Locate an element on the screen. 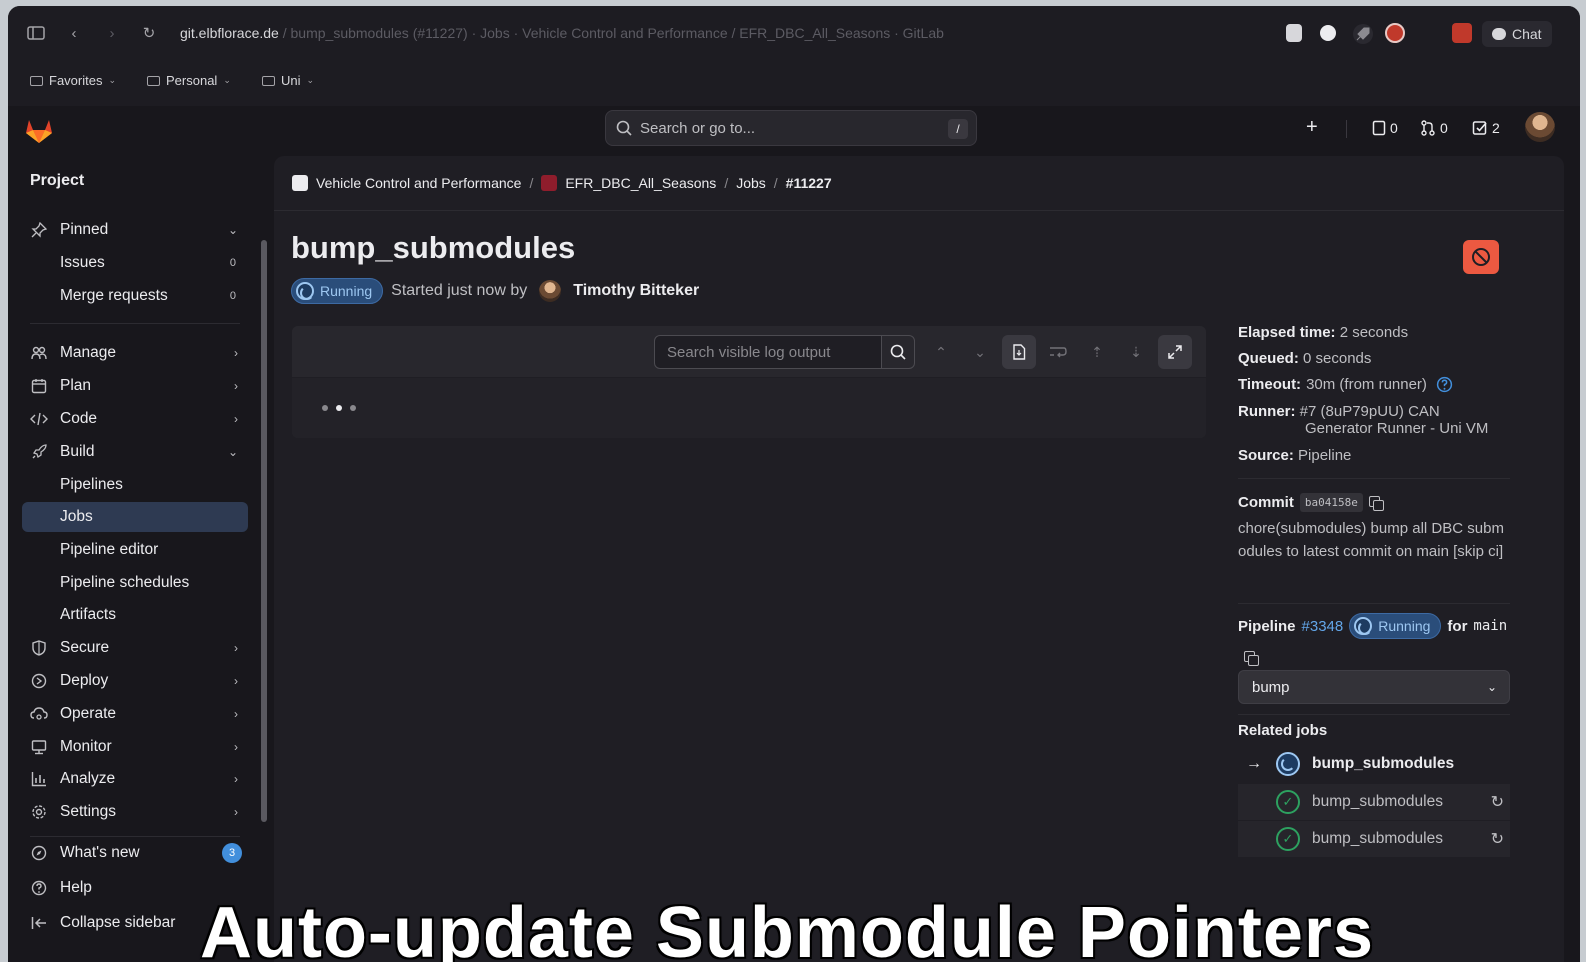  sidebar-item-issues: Issues 0 is located at coordinates (135, 263).